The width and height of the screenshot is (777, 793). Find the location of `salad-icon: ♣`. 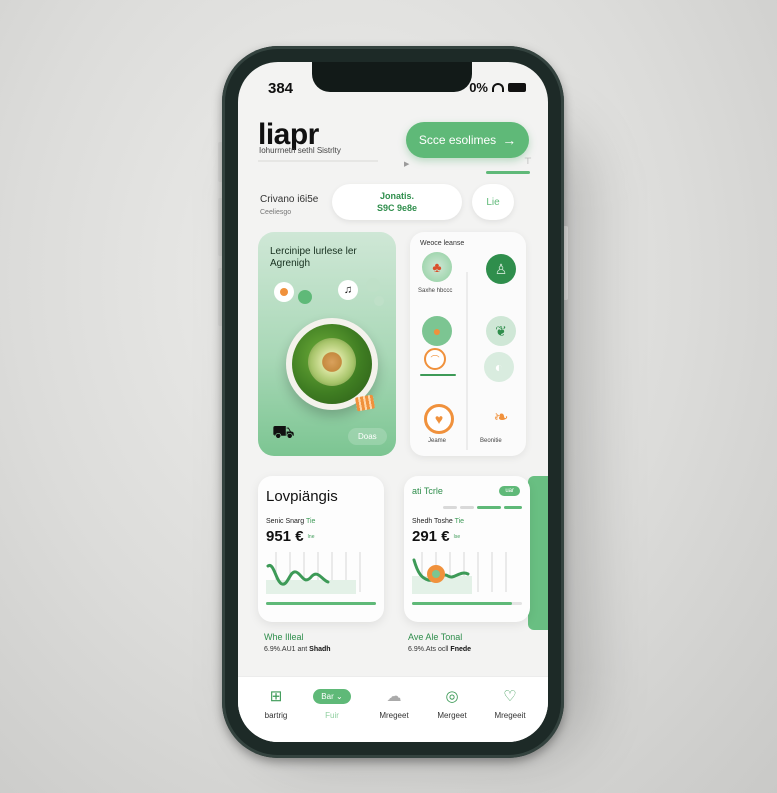

salad-icon: ♣ is located at coordinates (437, 267).